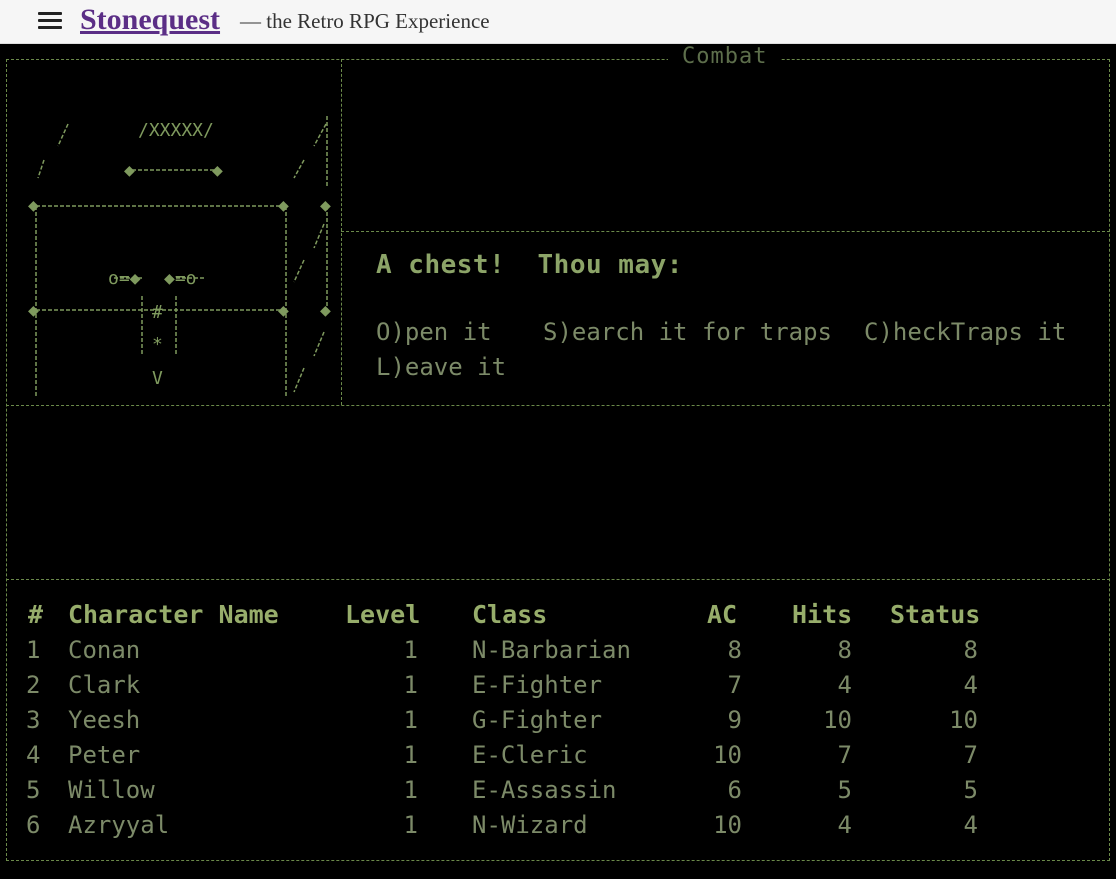 The image size is (1116, 879). What do you see at coordinates (441, 367) in the screenshot?
I see `leave-option: L)eave it` at bounding box center [441, 367].